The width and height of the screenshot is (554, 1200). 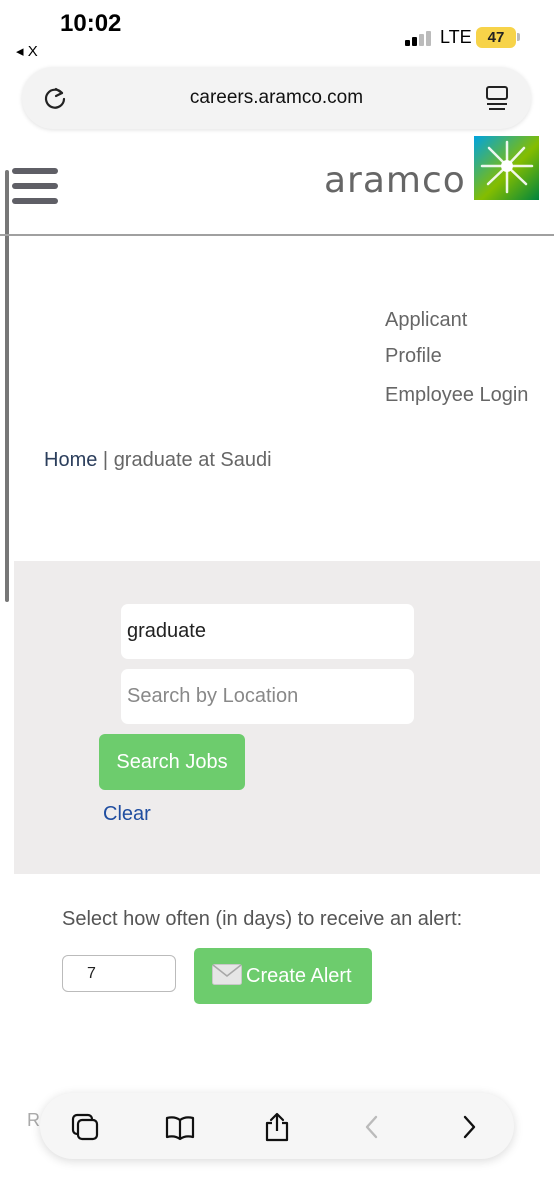 I want to click on browser-toolbar, so click(x=277, y=1126).